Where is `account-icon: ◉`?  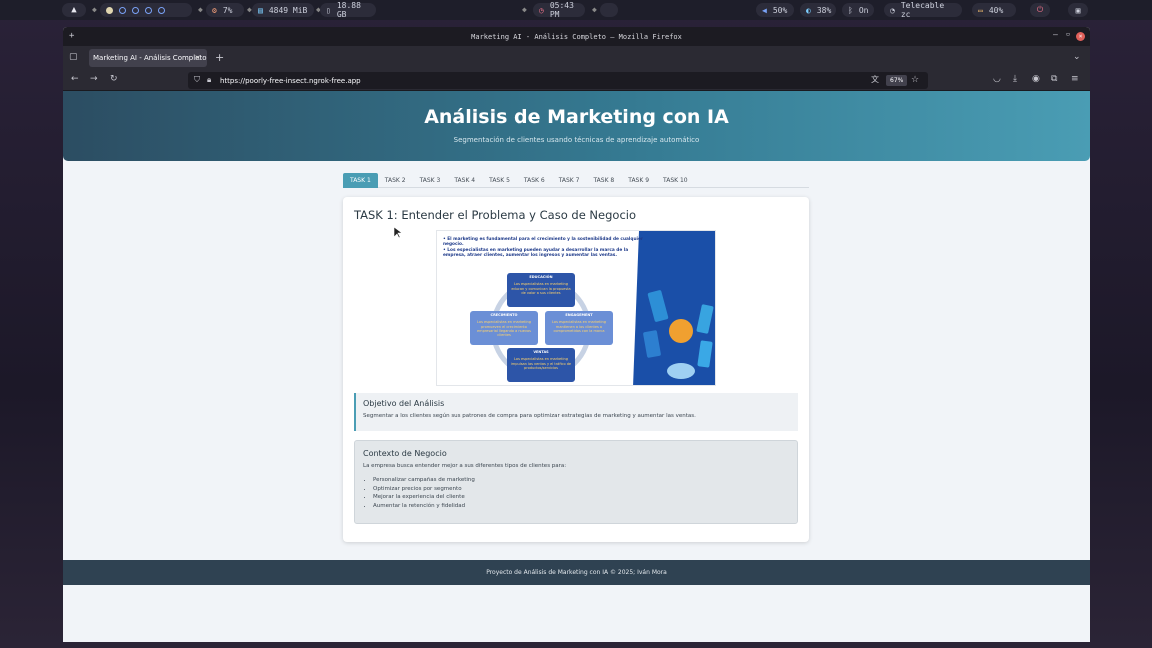 account-icon: ◉ is located at coordinates (1036, 79).